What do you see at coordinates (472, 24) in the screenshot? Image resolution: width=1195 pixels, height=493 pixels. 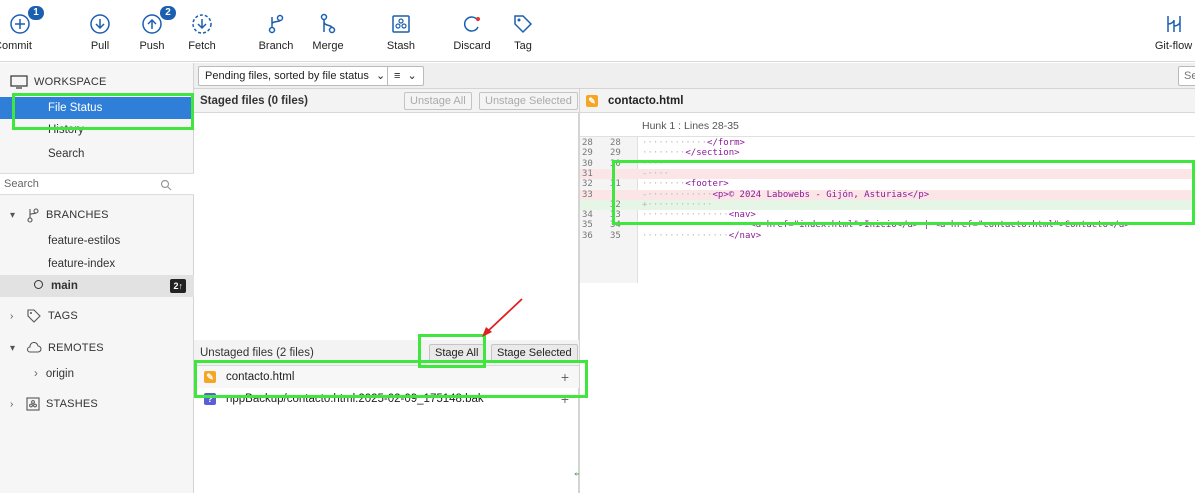 I see `discard-icon` at bounding box center [472, 24].